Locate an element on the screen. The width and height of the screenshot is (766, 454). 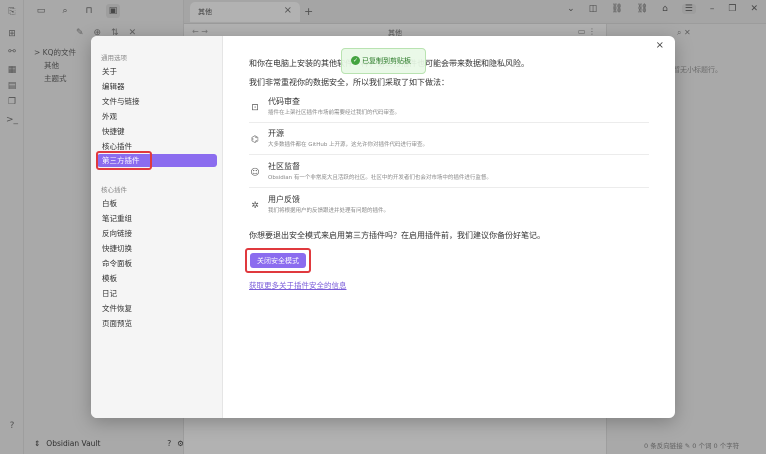
settings-nav-item: 白板 is located at coordinates (157, 203).